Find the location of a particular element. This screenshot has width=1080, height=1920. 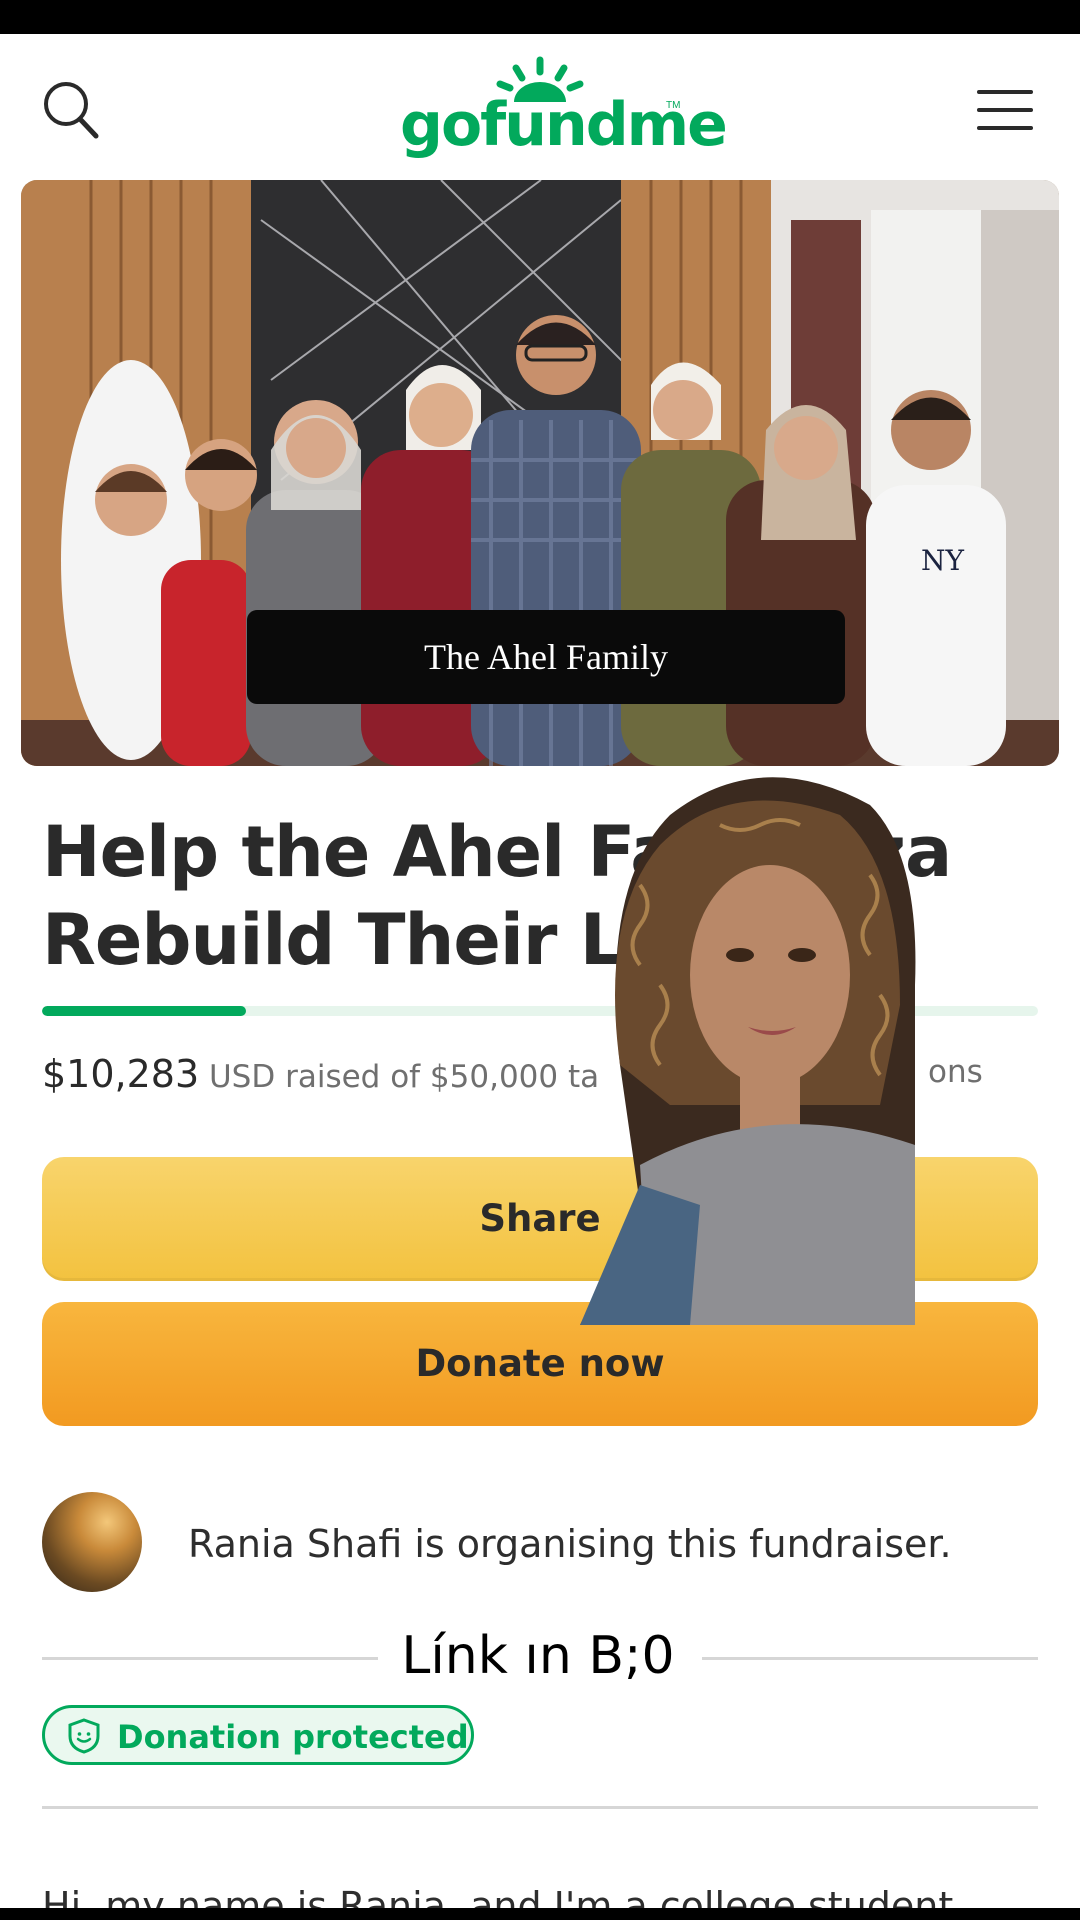

search-icon is located at coordinates (71, 110).